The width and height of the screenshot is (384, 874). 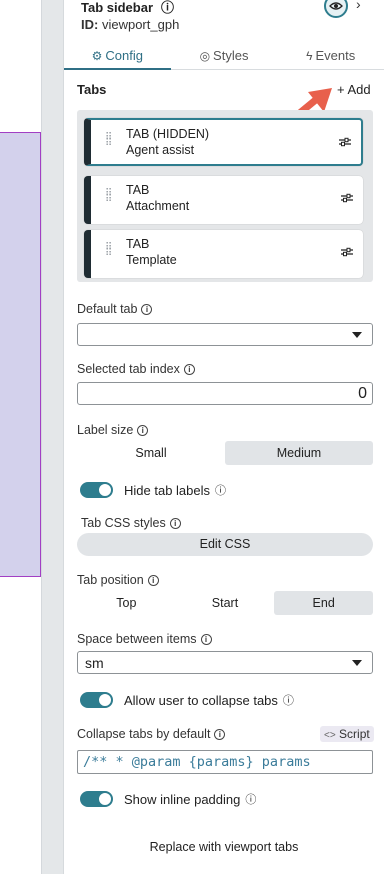 What do you see at coordinates (347, 734) in the screenshot?
I see `script-toggle: <> Script` at bounding box center [347, 734].